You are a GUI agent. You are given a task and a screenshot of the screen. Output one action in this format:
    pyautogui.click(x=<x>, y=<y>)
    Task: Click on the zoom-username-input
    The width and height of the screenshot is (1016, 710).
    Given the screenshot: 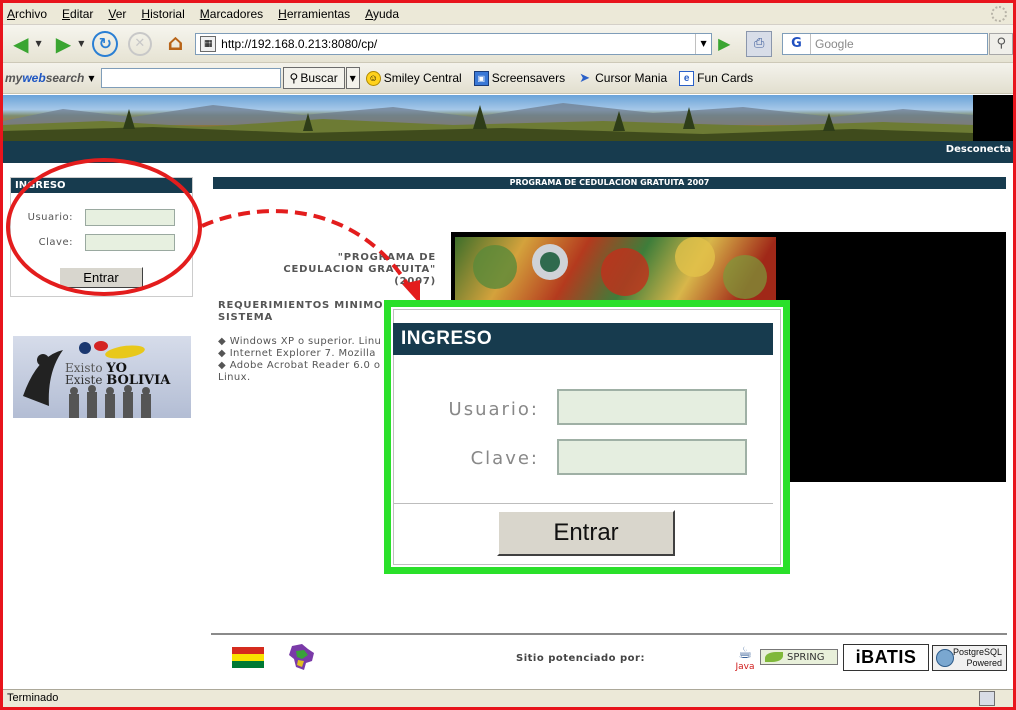 What is the action you would take?
    pyautogui.click(x=652, y=407)
    